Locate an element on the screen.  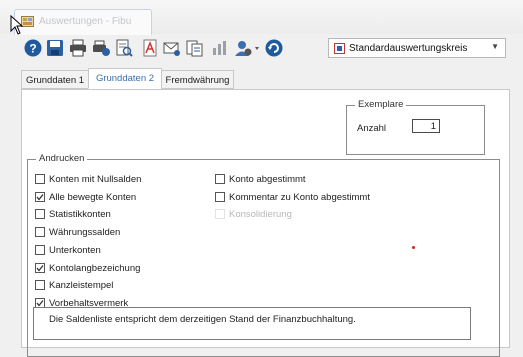
red-marker-dot is located at coordinates (413, 247).